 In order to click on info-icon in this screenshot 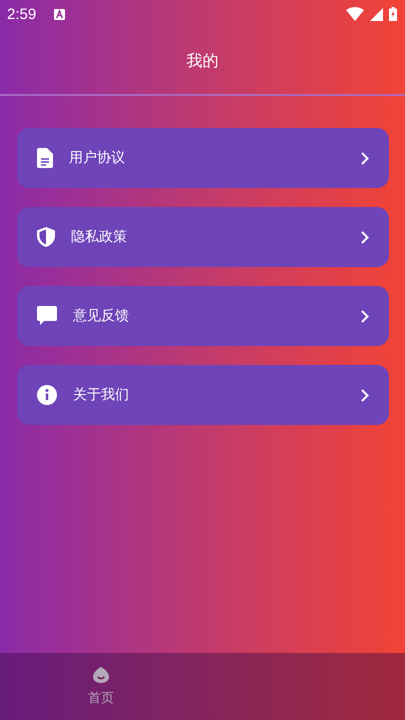, I will do `click(47, 395)`.